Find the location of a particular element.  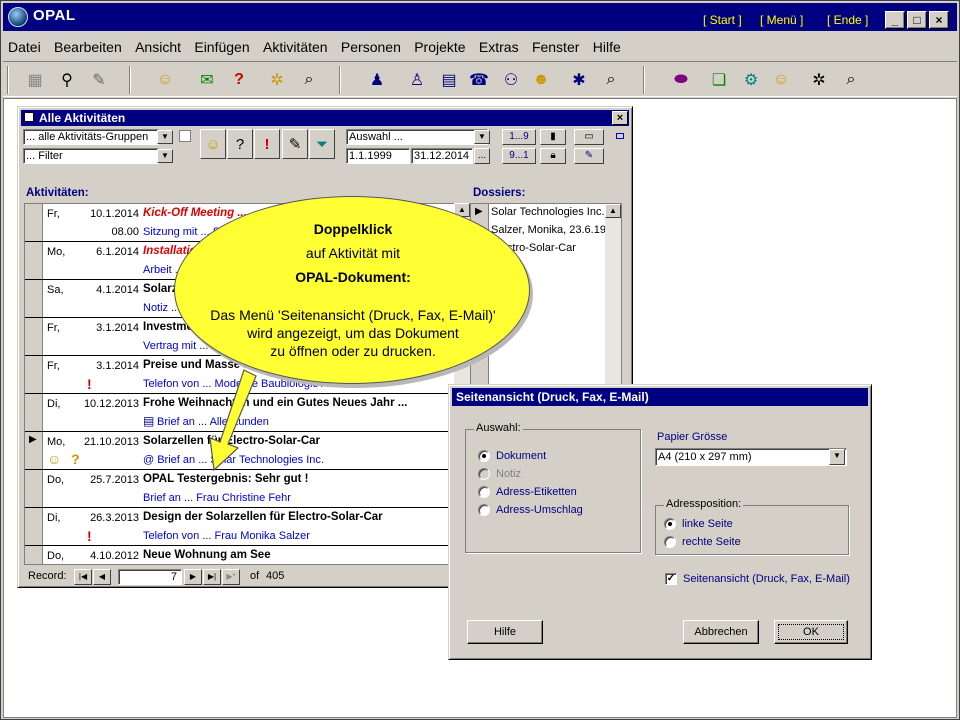

gears-icon: ⚙ is located at coordinates (751, 80).